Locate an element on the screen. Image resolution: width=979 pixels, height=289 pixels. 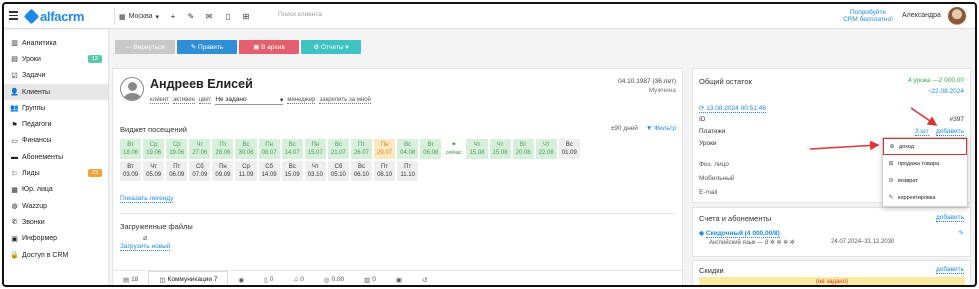
show-legend-link: Показать легенду is located at coordinates (147, 199).